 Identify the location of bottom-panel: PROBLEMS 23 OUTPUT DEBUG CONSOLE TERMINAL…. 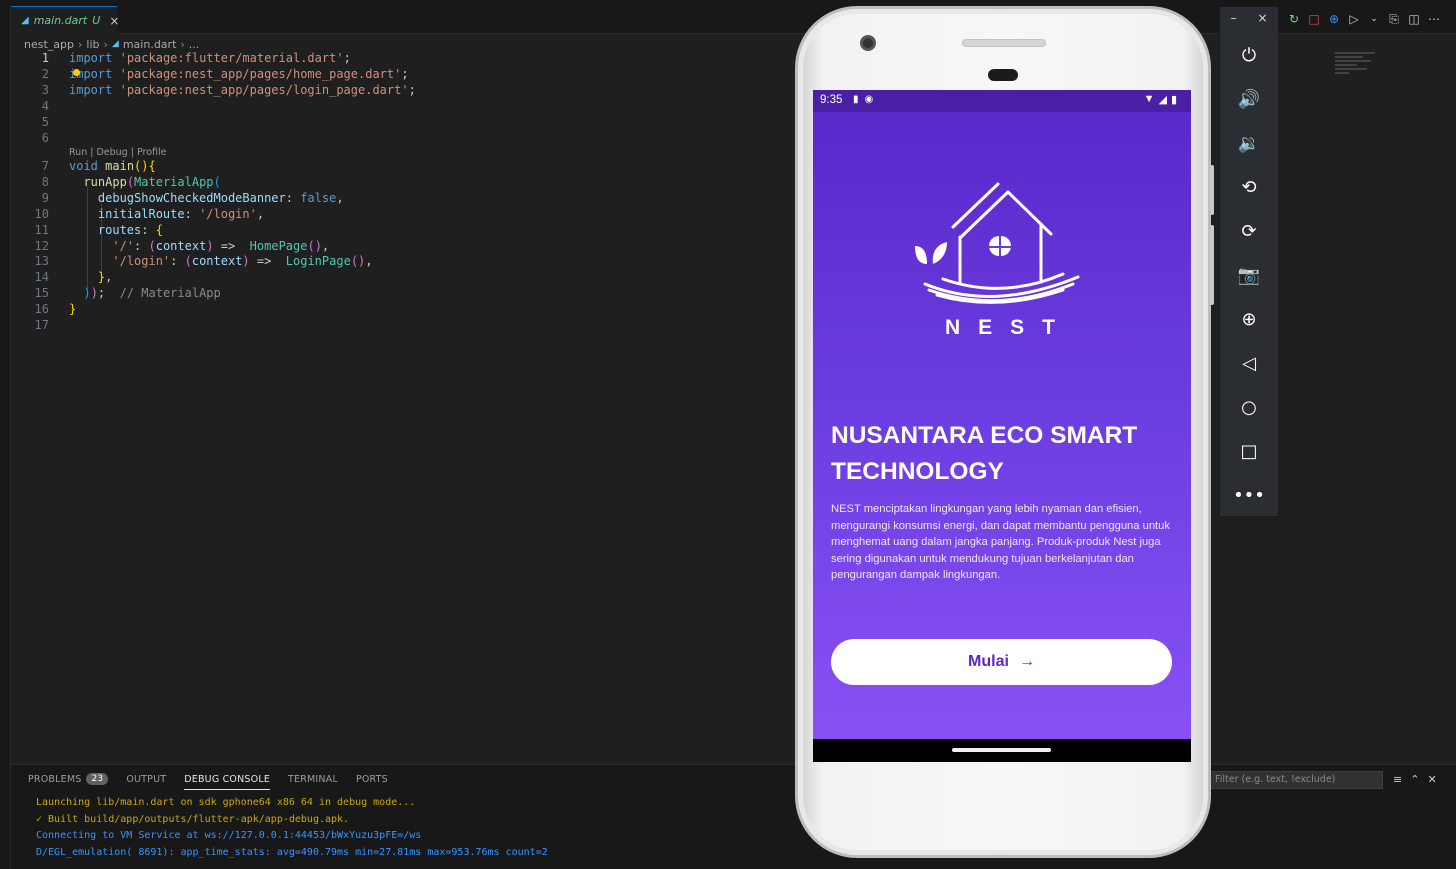
(733, 816).